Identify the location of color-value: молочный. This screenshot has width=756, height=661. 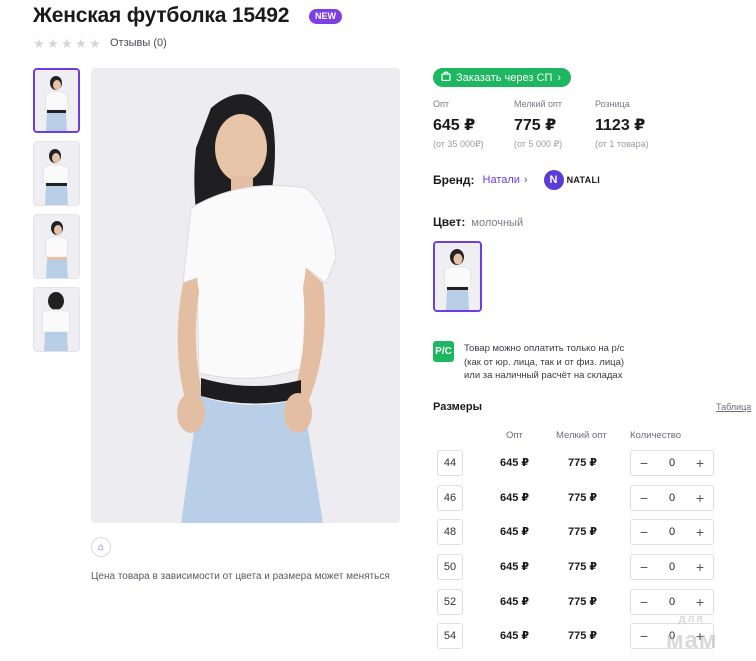
(497, 223).